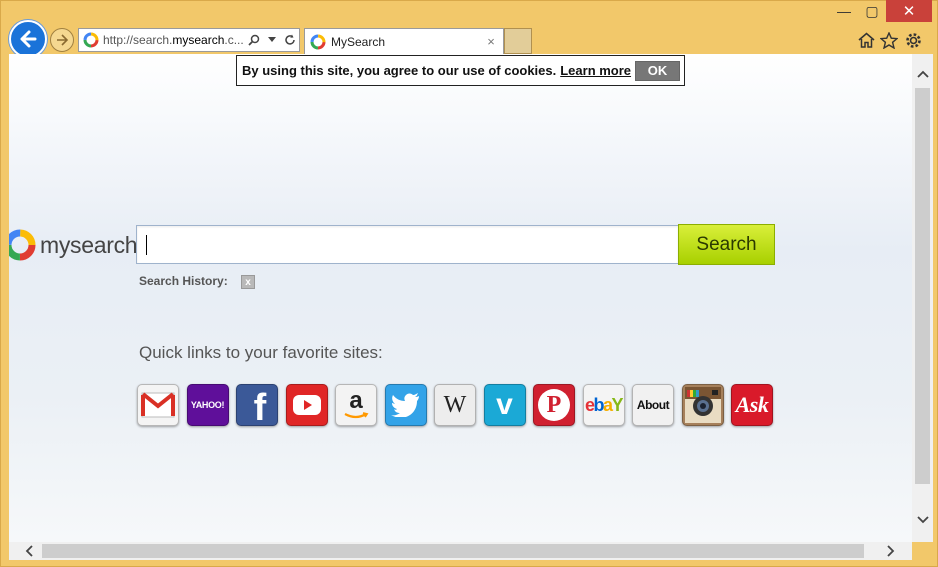  I want to click on search-icon, so click(254, 40).